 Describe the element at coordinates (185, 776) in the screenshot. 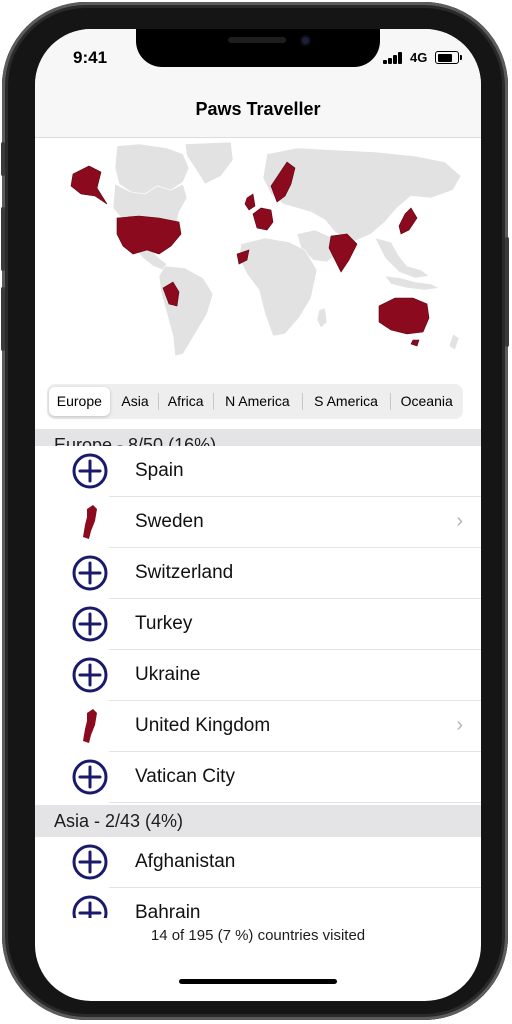

I see `country-name: Vatican City` at that location.